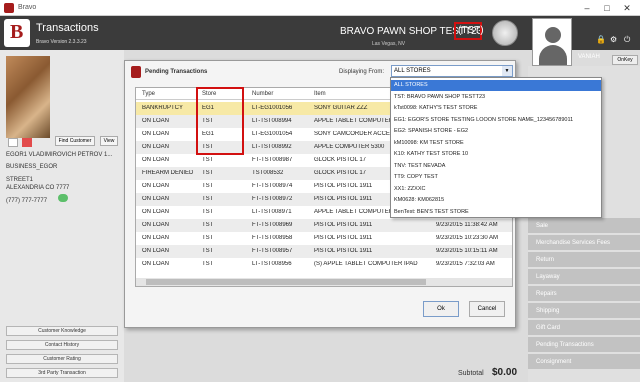 This screenshot has width=640, height=382. Describe the element at coordinates (13, 142) in the screenshot. I see `customer-flag-icon` at that location.